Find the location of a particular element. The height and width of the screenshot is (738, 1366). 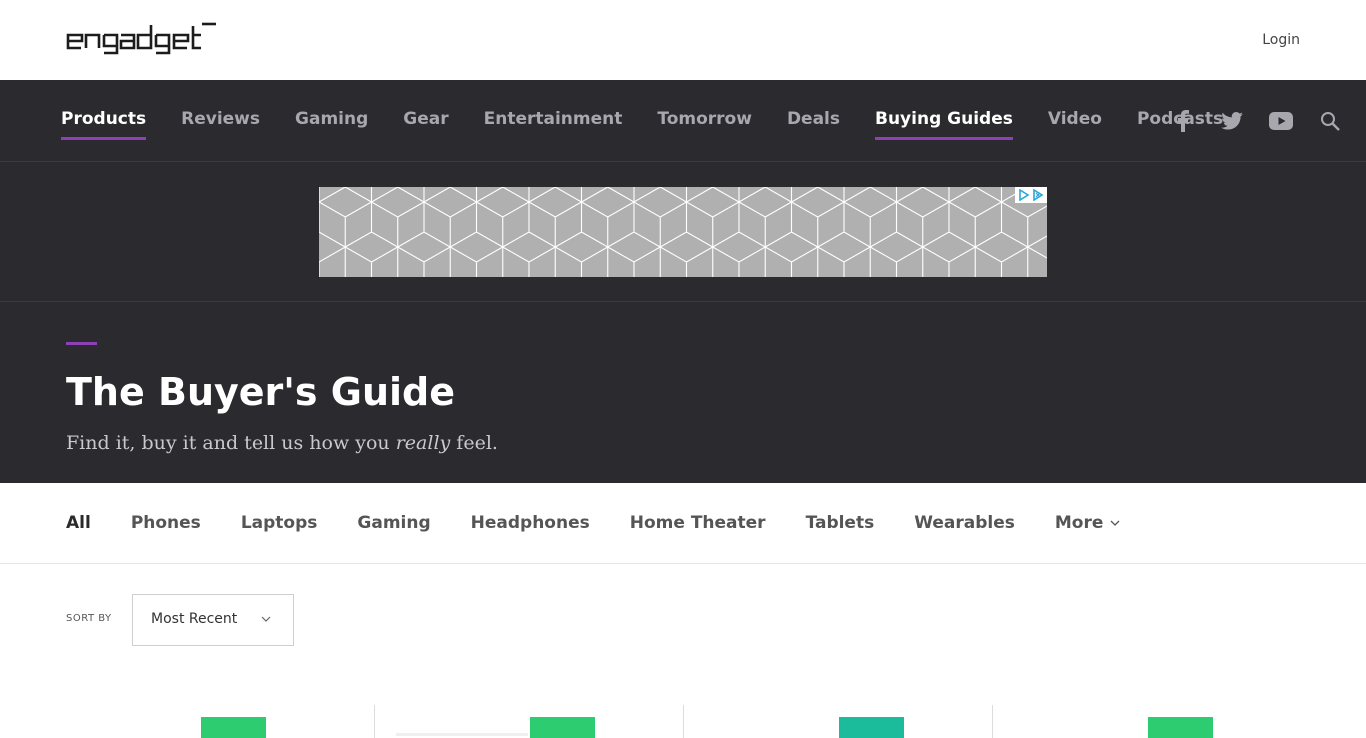

tab-wearables: Wearables is located at coordinates (964, 523).